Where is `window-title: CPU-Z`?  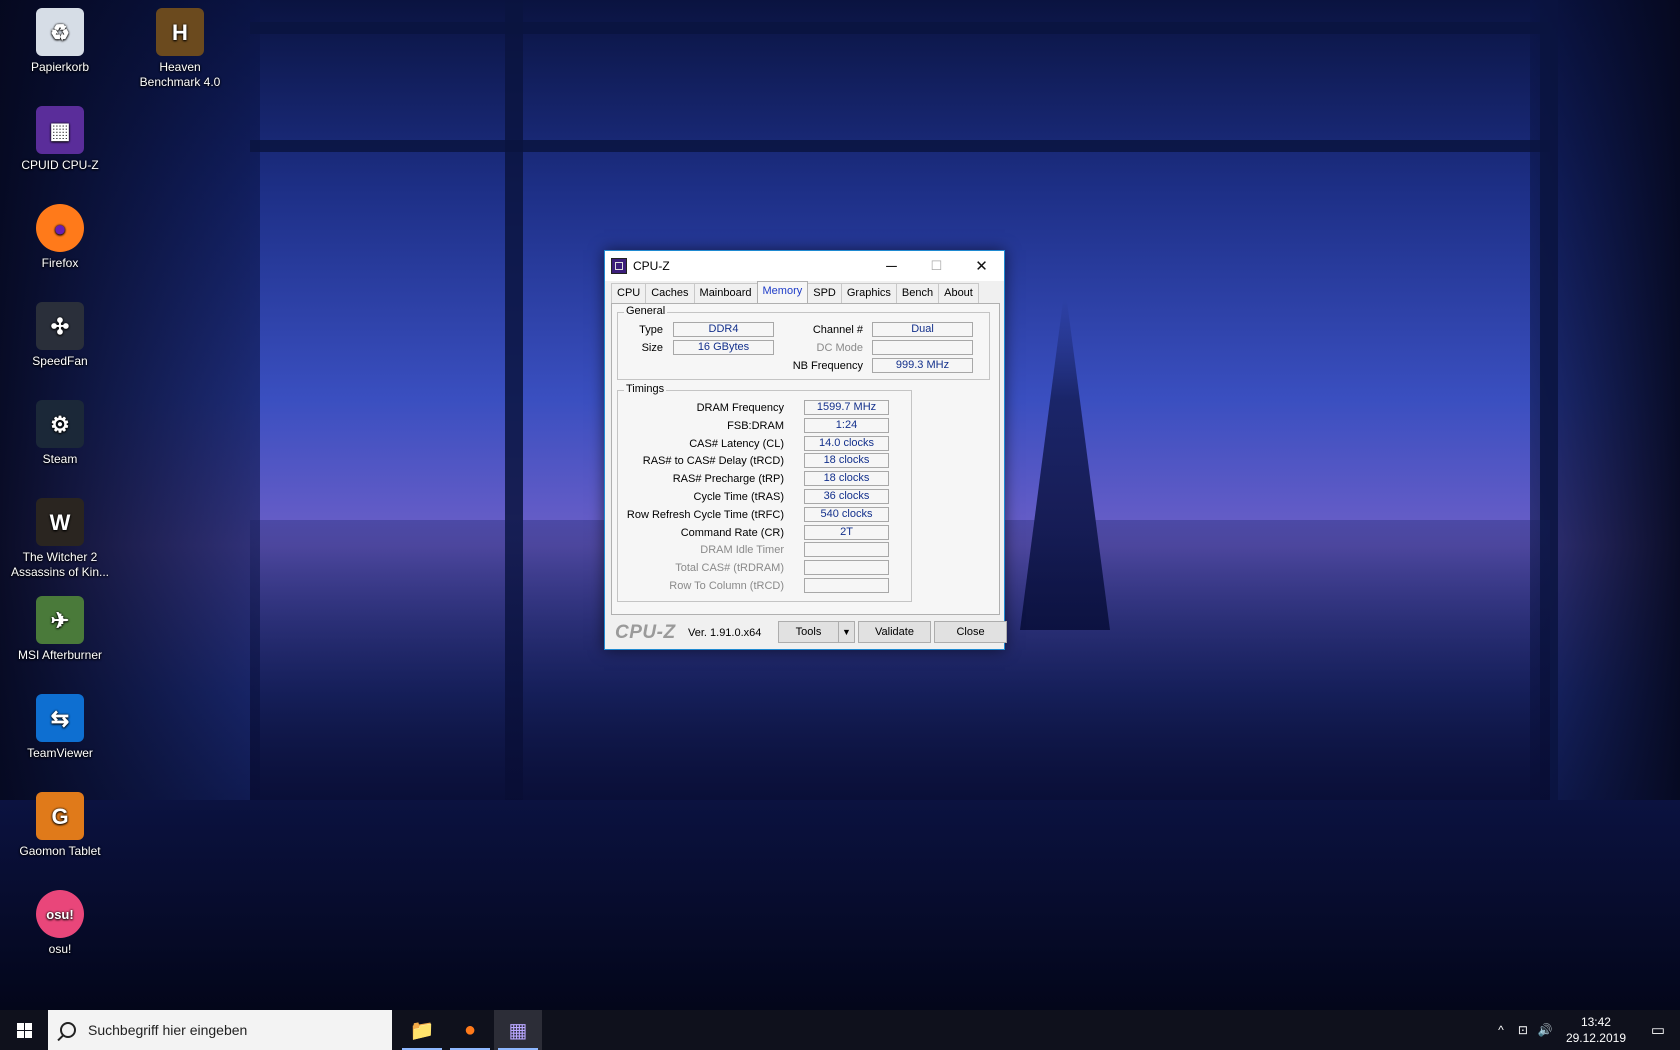 window-title: CPU-Z is located at coordinates (651, 266).